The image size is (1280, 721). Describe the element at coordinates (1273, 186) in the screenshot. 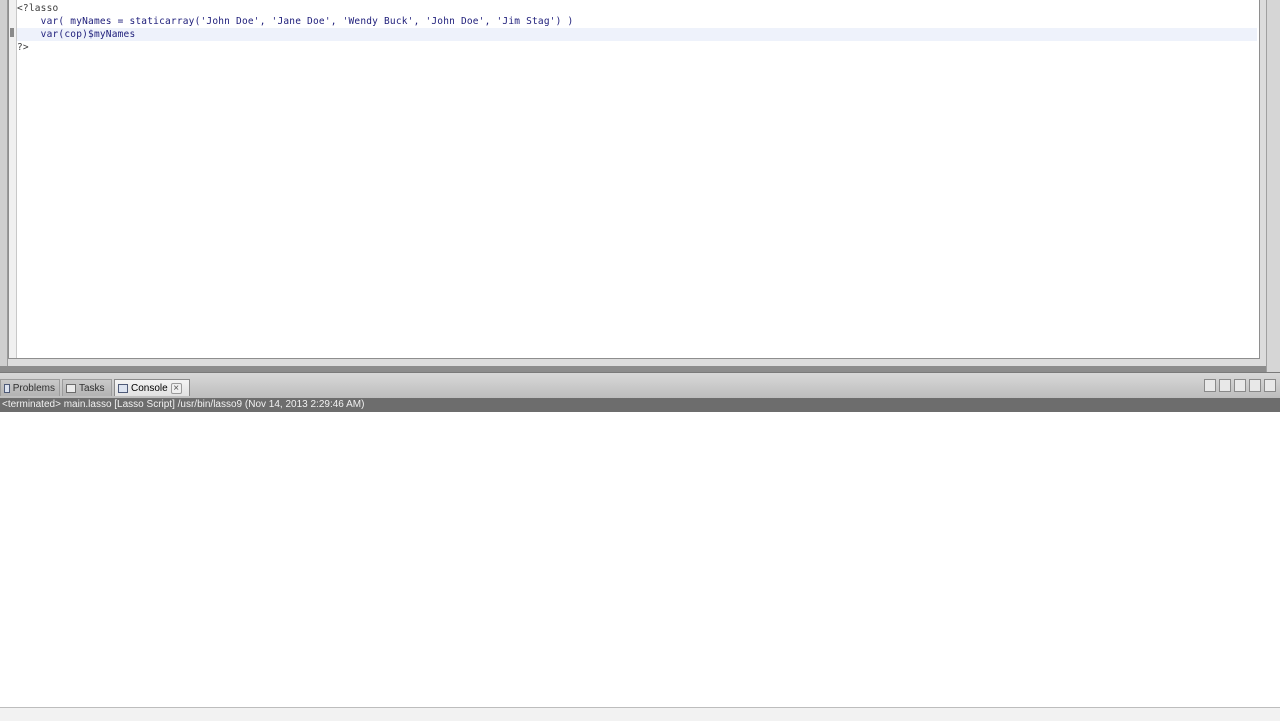

I see `editor-scrollbar` at that location.